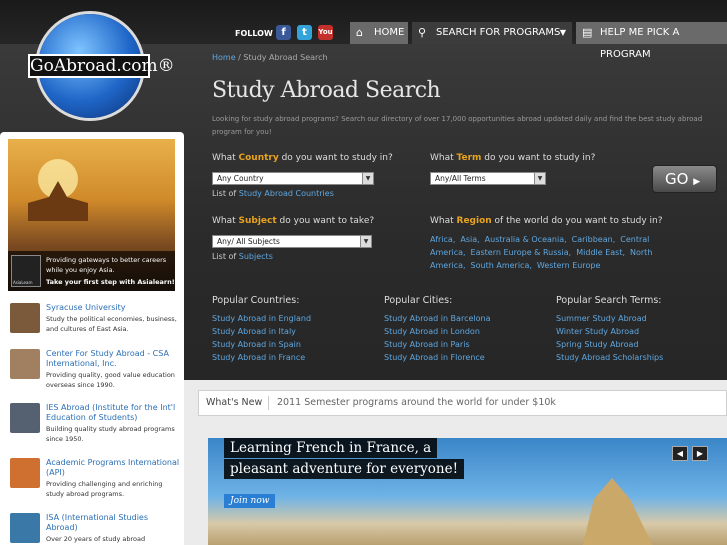  I want to click on divider, so click(268, 403).